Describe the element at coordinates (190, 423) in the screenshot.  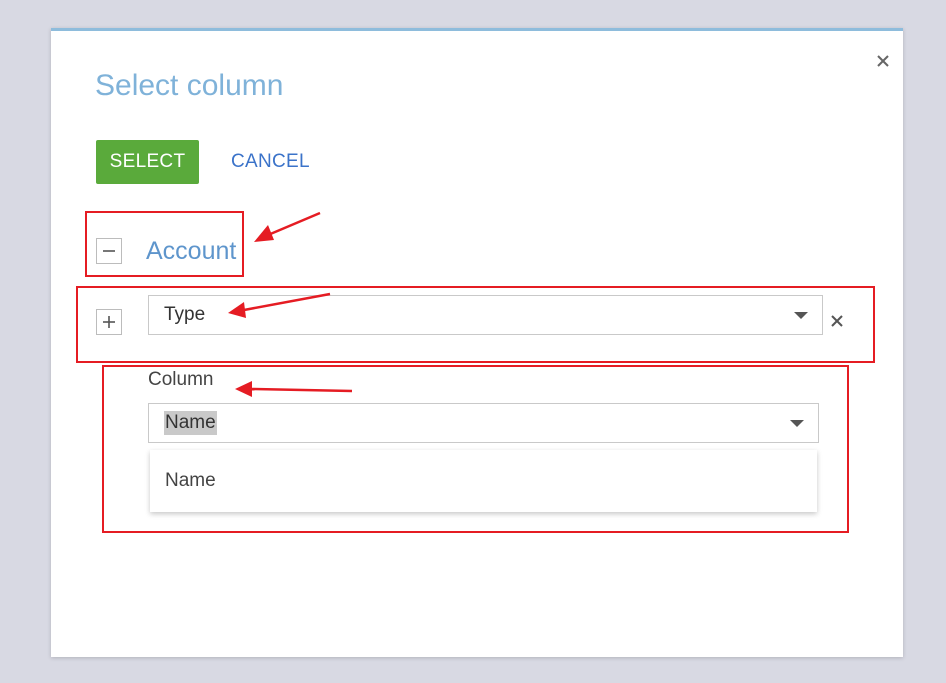
I see `column-select-value: Name` at that location.